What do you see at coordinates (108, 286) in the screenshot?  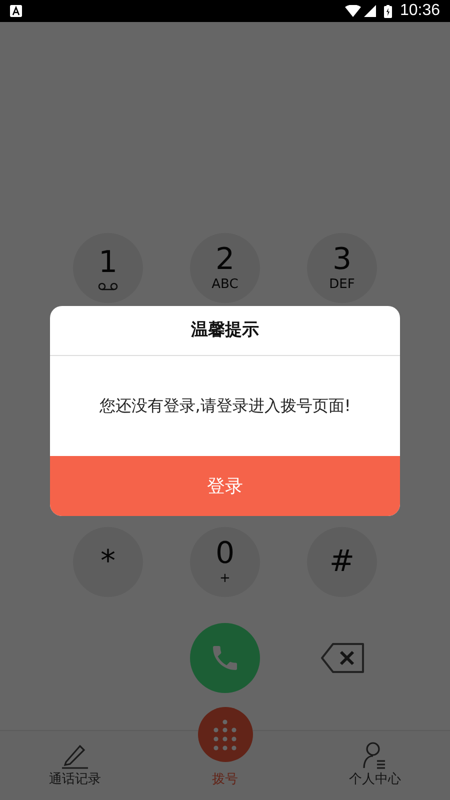 I see `voicemail-icon` at bounding box center [108, 286].